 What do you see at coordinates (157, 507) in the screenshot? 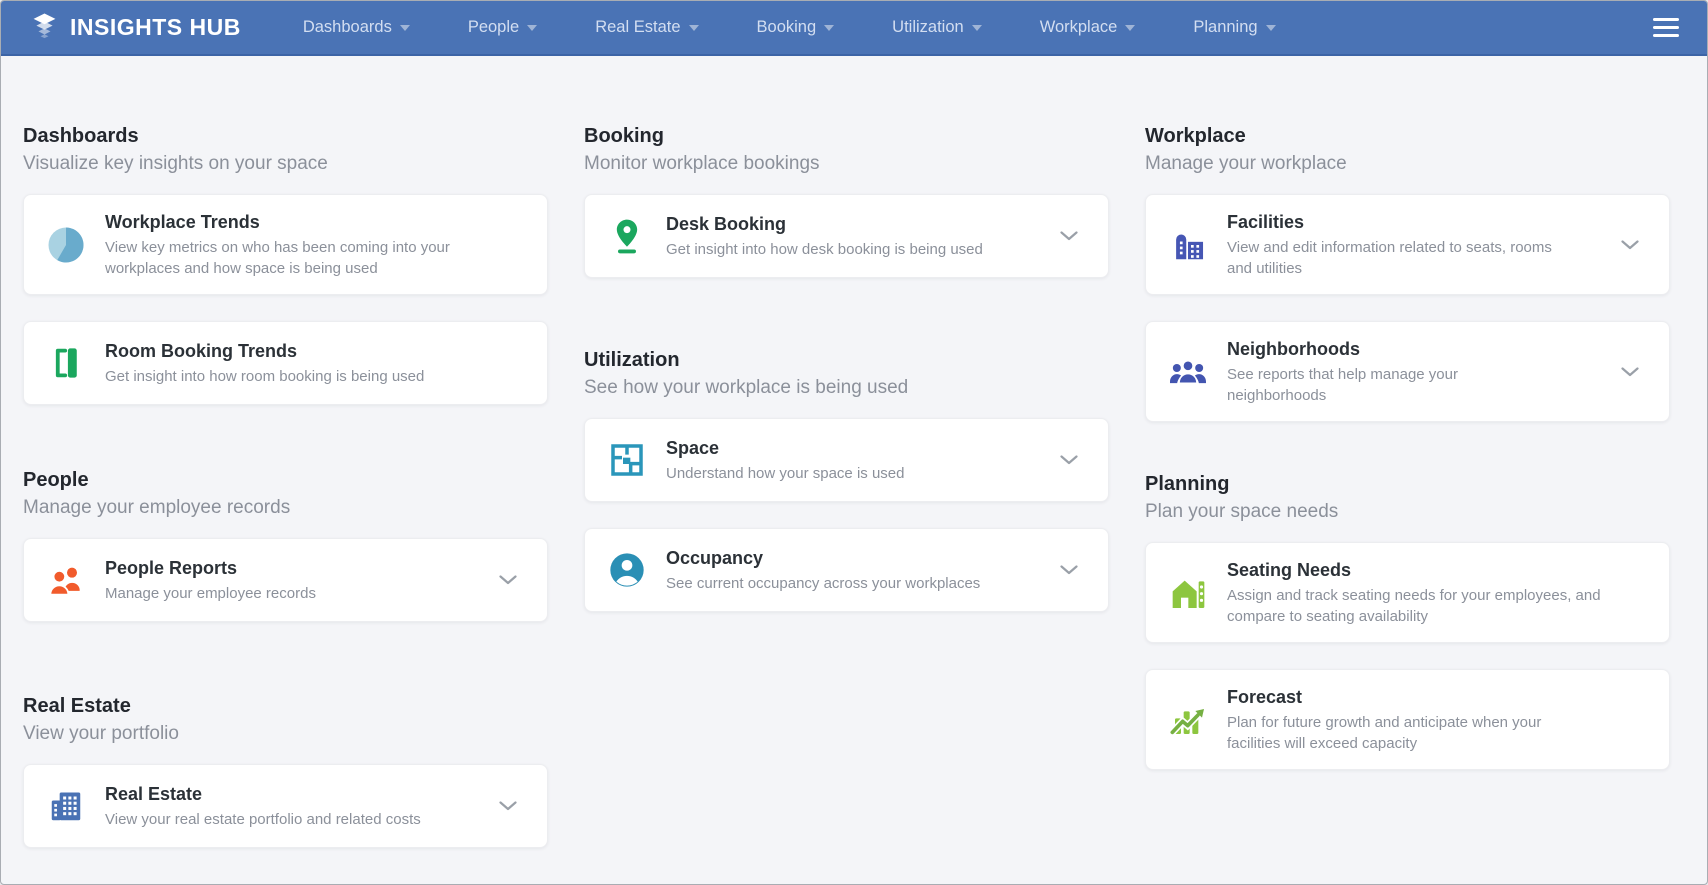
I see `section-subtitle: Manage your employee records` at bounding box center [157, 507].